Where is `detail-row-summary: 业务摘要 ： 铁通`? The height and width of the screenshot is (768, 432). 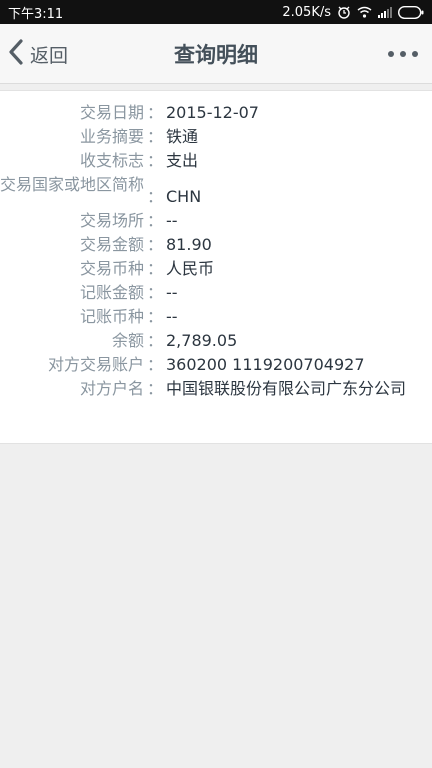
detail-row-summary: 业务摘要 ： 铁通 is located at coordinates (216, 137).